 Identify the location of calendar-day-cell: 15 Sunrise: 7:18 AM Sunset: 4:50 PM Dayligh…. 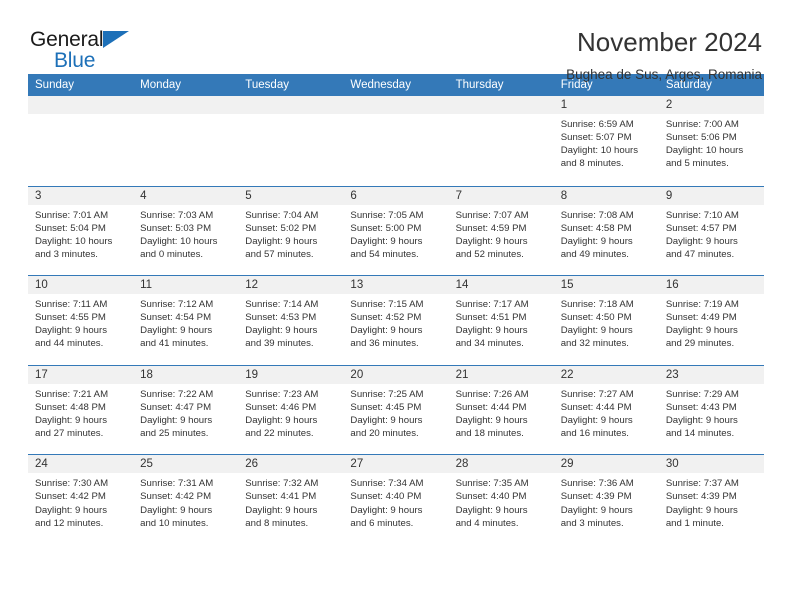
(606, 320).